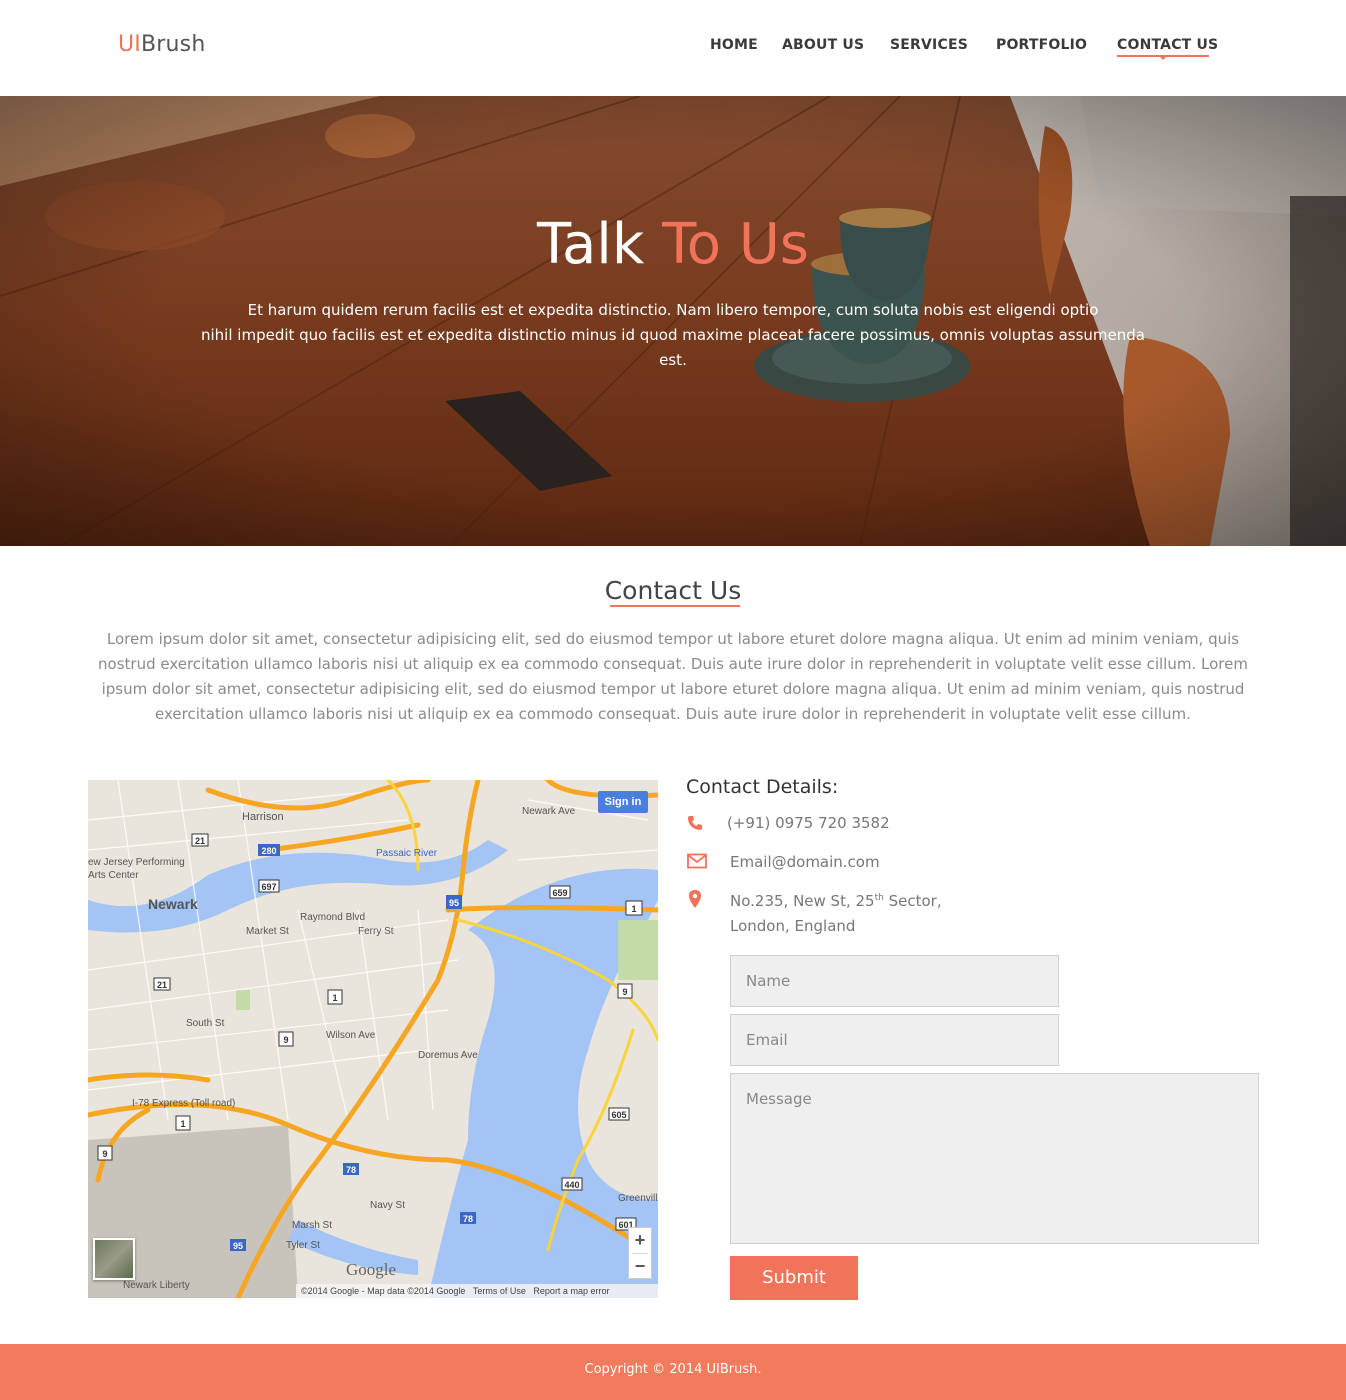 Image resolution: width=1346 pixels, height=1400 pixels. I want to click on map-label-marsh-st: Marsh St, so click(312, 1225).